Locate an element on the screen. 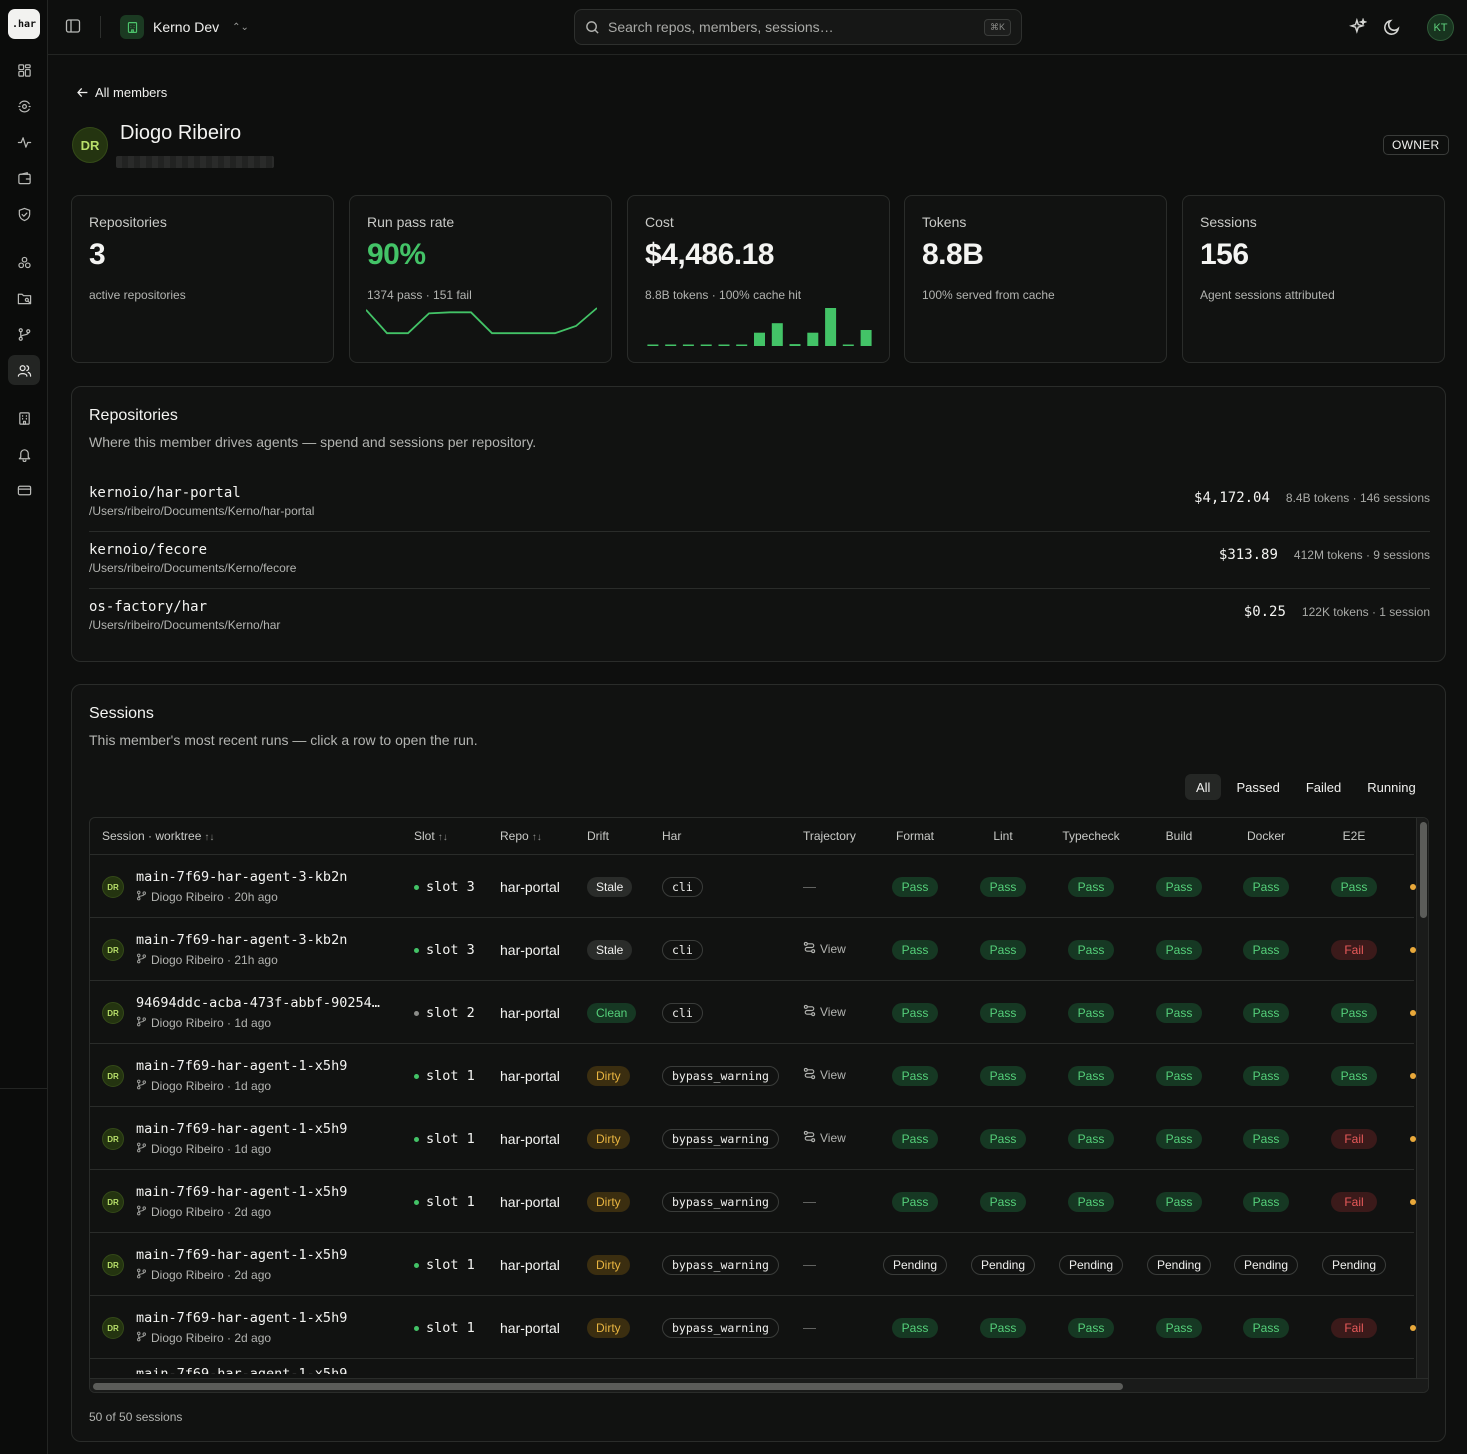  column-label: Typecheck is located at coordinates (1091, 836).